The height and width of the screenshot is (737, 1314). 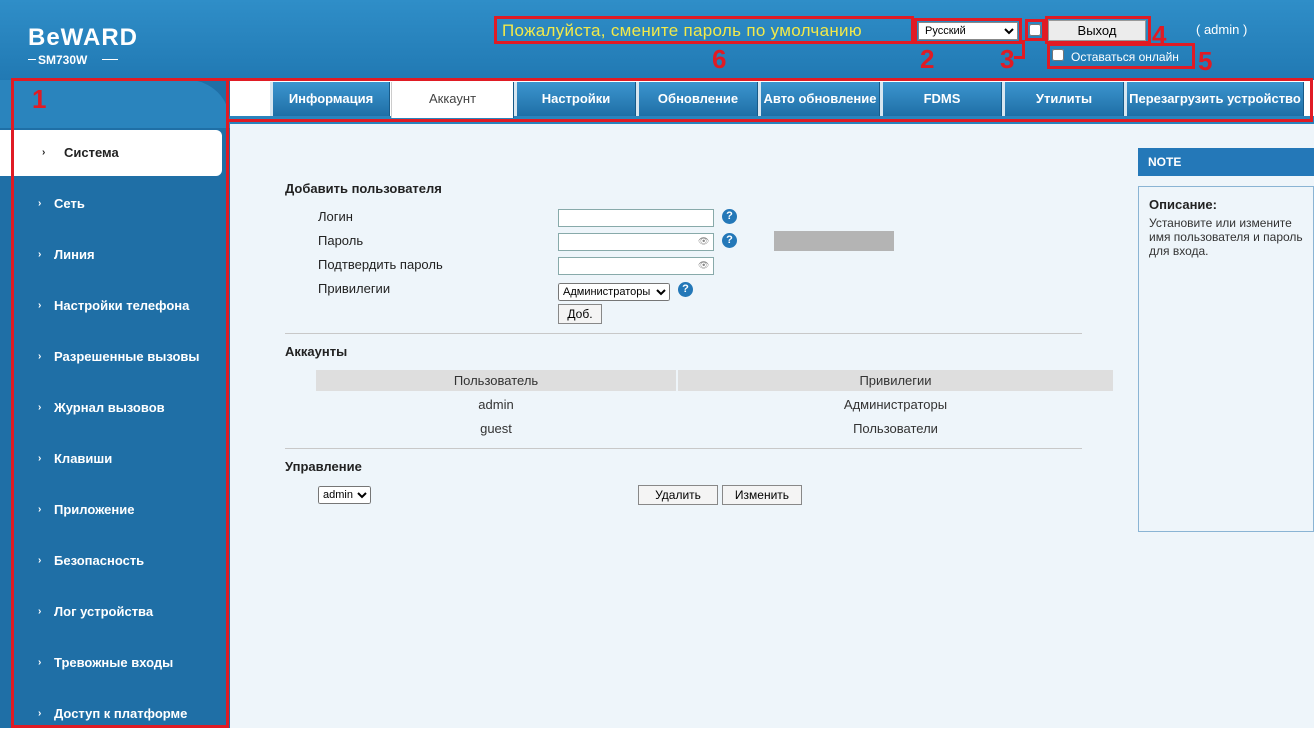 What do you see at coordinates (344, 495) in the screenshot?
I see `user-select: admin` at bounding box center [344, 495].